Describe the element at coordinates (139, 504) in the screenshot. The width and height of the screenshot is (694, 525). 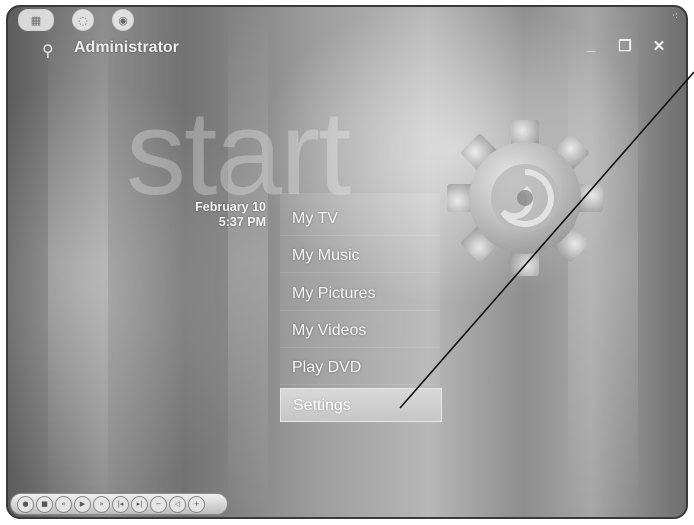
I see `next-icon: ▸|` at that location.